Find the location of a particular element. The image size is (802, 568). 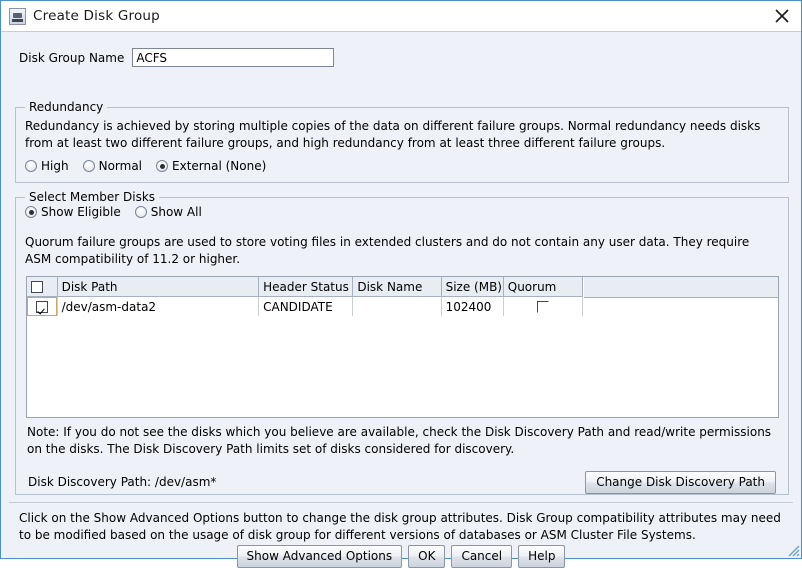

disk-group-icon is located at coordinates (17, 16).